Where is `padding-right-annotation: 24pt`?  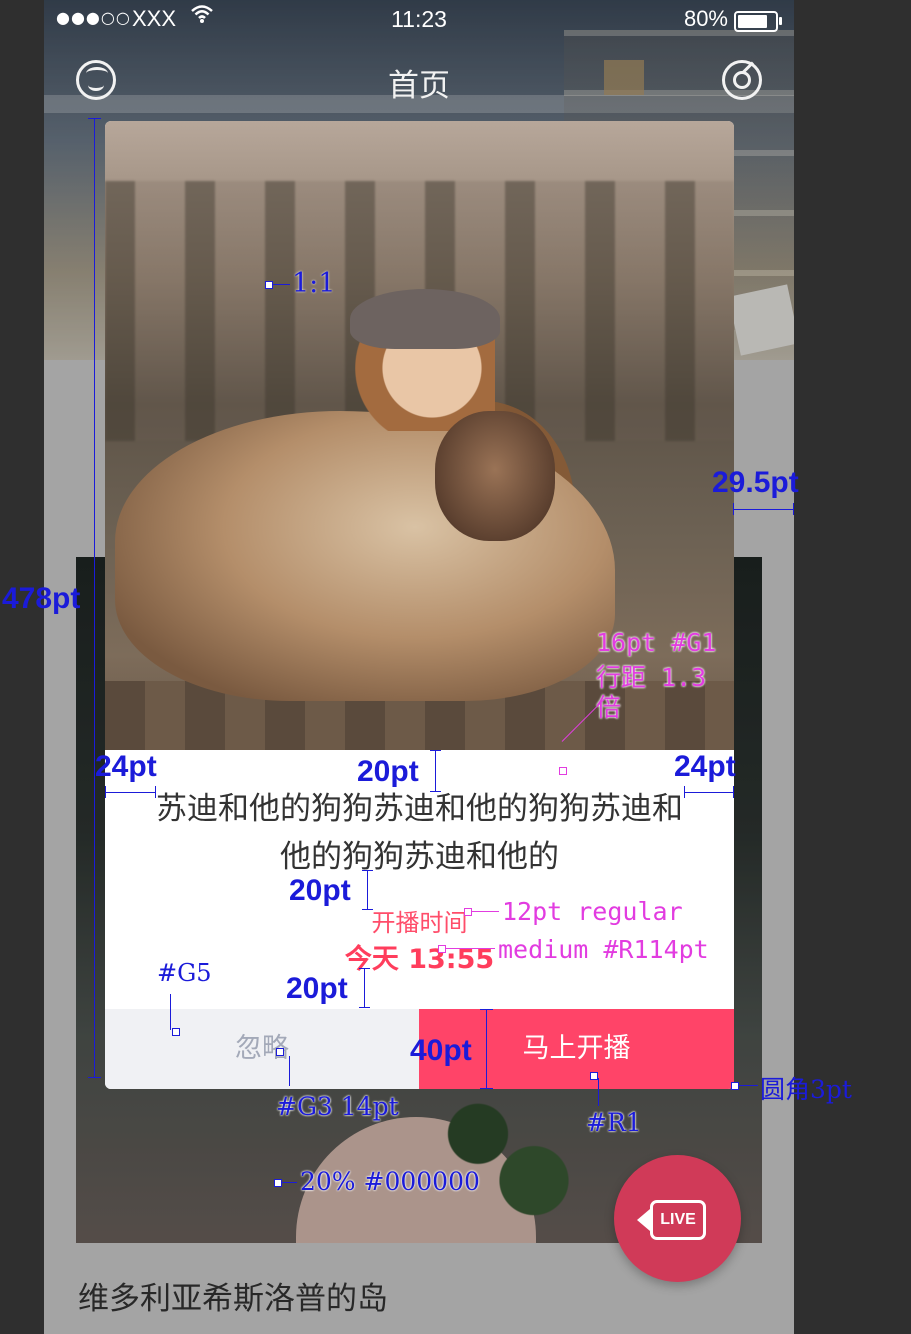 padding-right-annotation: 24pt is located at coordinates (705, 766).